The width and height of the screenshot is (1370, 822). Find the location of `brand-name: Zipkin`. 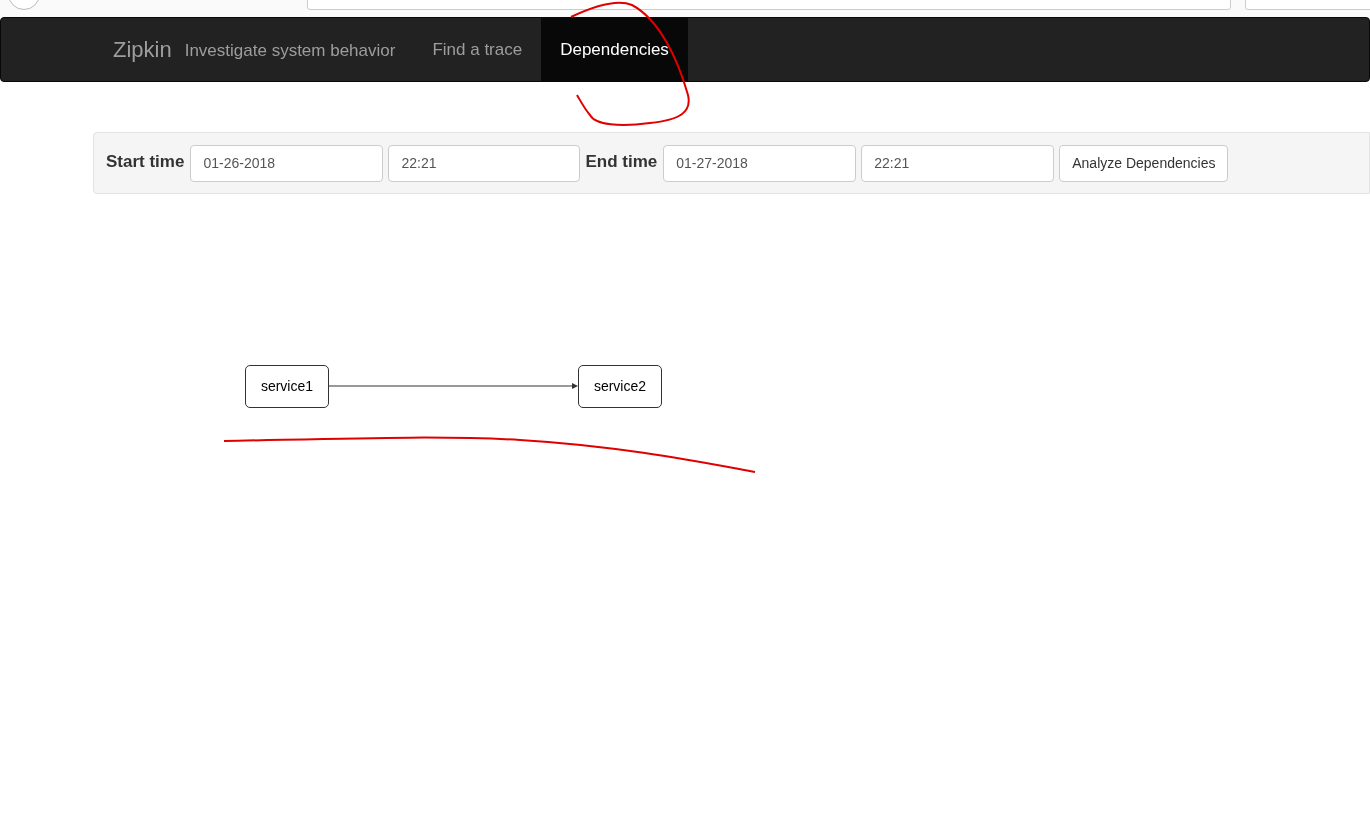

brand-name: Zipkin is located at coordinates (142, 49).